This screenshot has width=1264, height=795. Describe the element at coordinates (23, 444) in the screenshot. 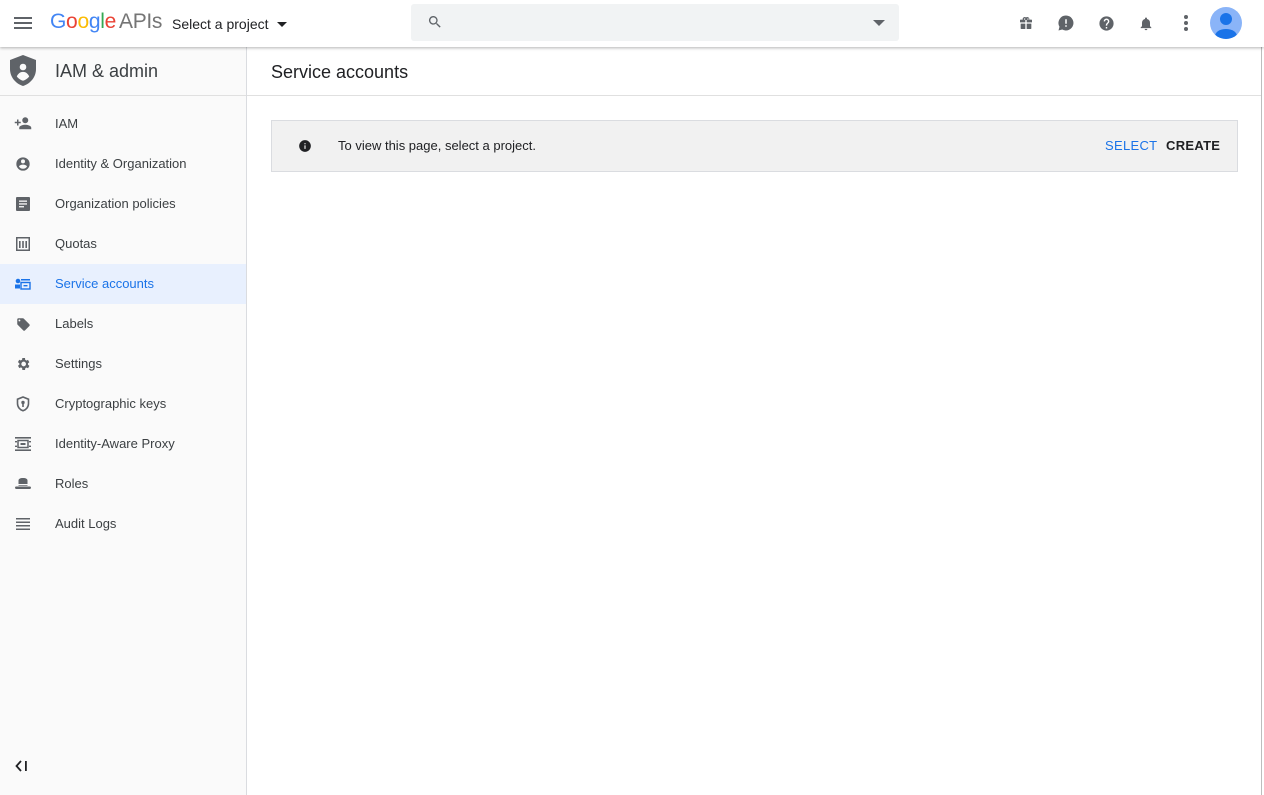

I see `proxy-icon` at that location.